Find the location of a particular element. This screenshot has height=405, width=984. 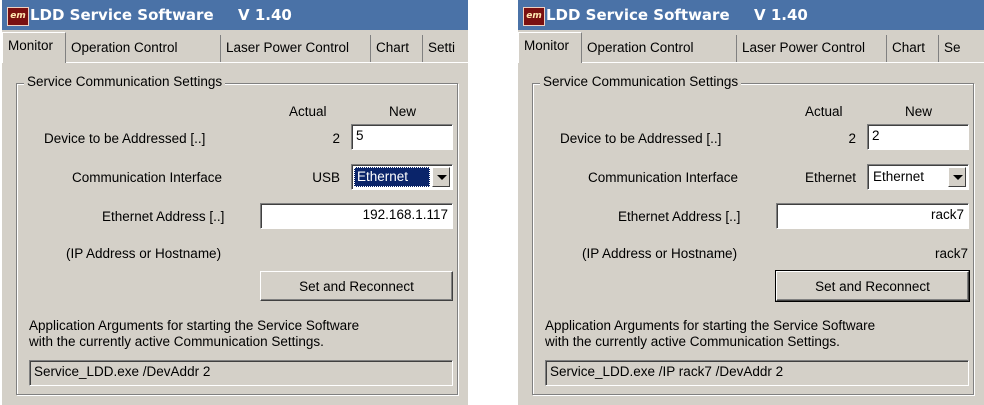

communication-interface-actual: Ethernet is located at coordinates (830, 177).